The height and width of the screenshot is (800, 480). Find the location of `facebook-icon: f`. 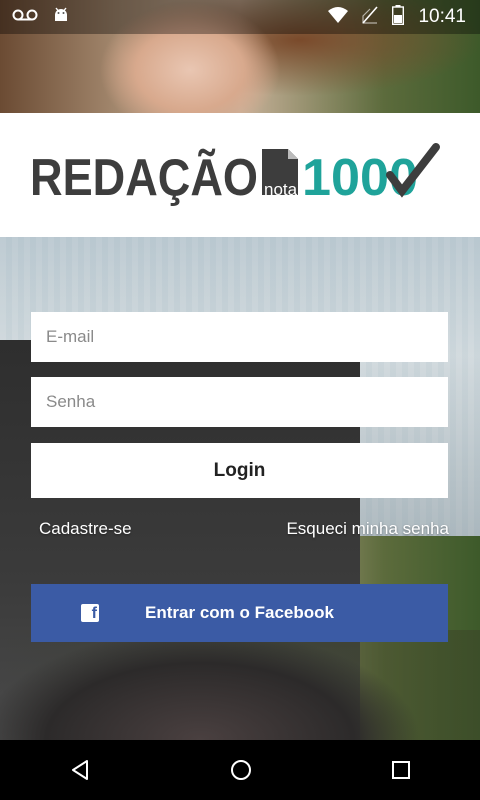

facebook-icon: f is located at coordinates (90, 613).